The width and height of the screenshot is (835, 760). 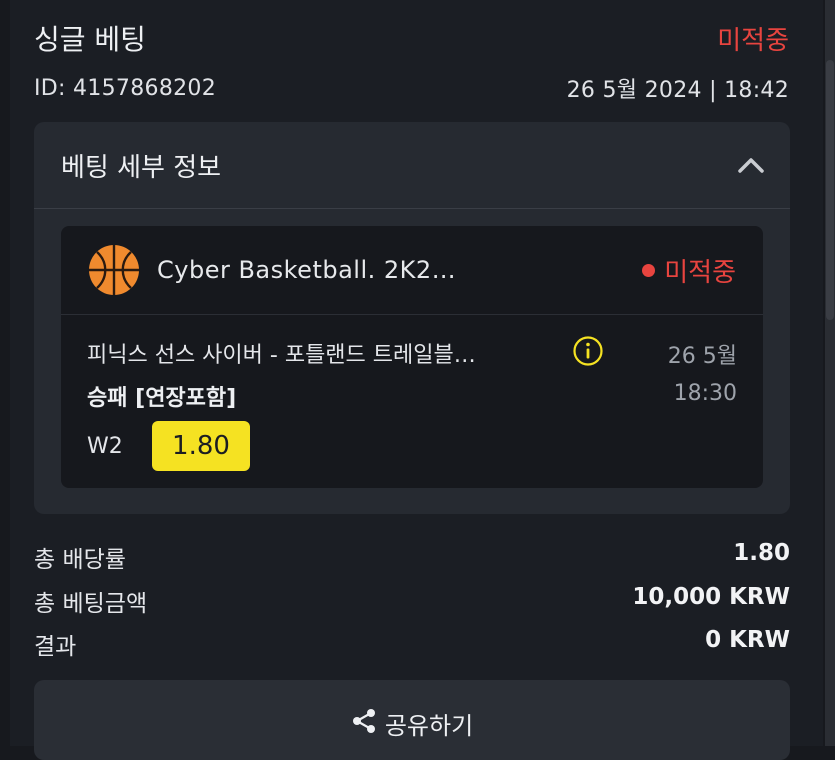 What do you see at coordinates (751, 165) in the screenshot?
I see `chevron-up-icon` at bounding box center [751, 165].